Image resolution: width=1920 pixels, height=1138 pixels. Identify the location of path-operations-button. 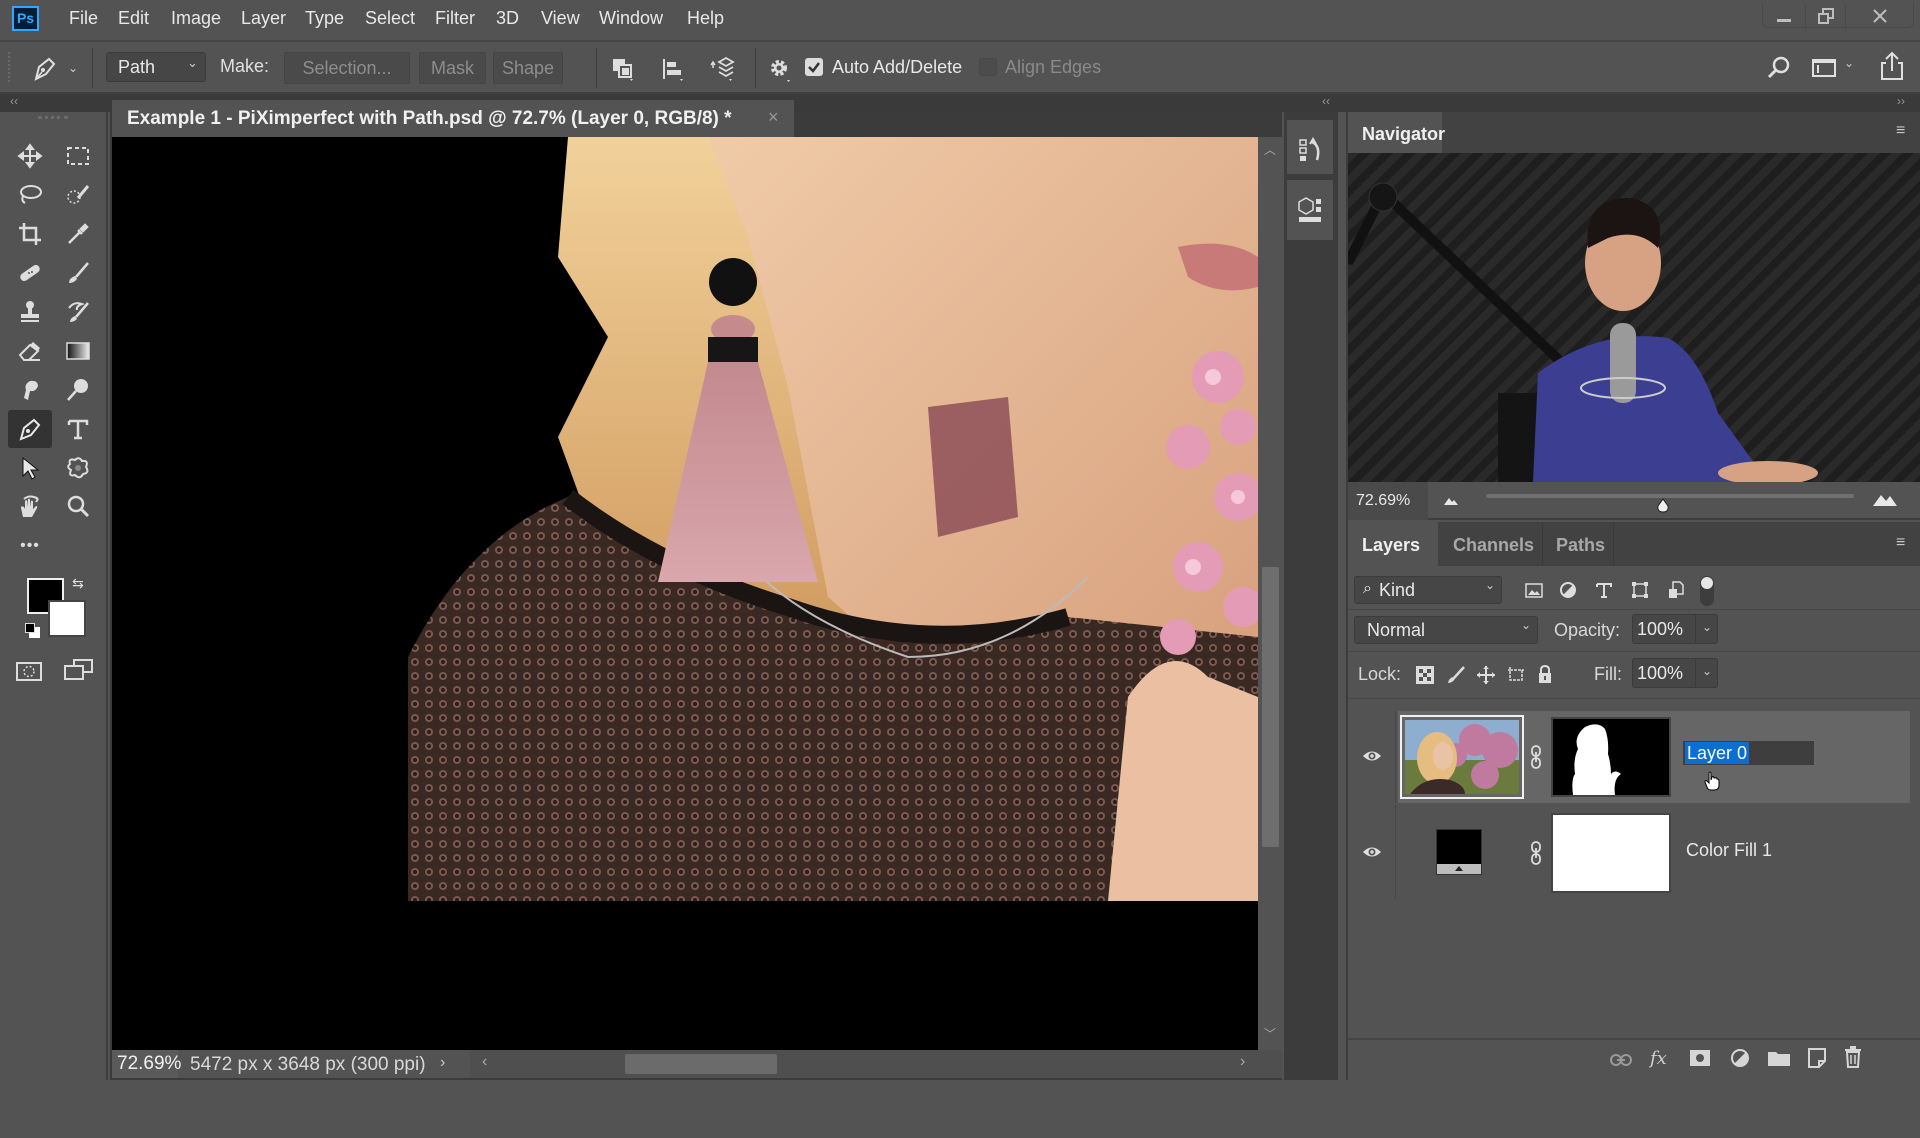
(623, 69).